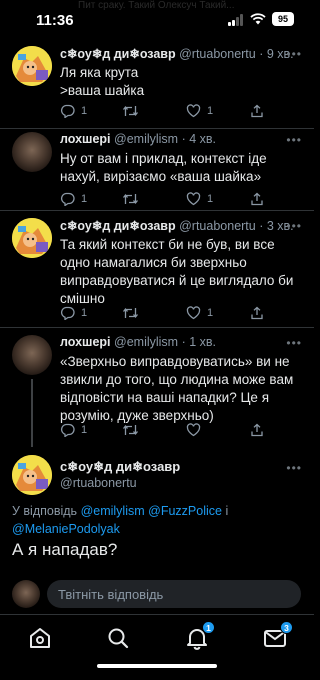  I want to click on tab-search, so click(118, 638).